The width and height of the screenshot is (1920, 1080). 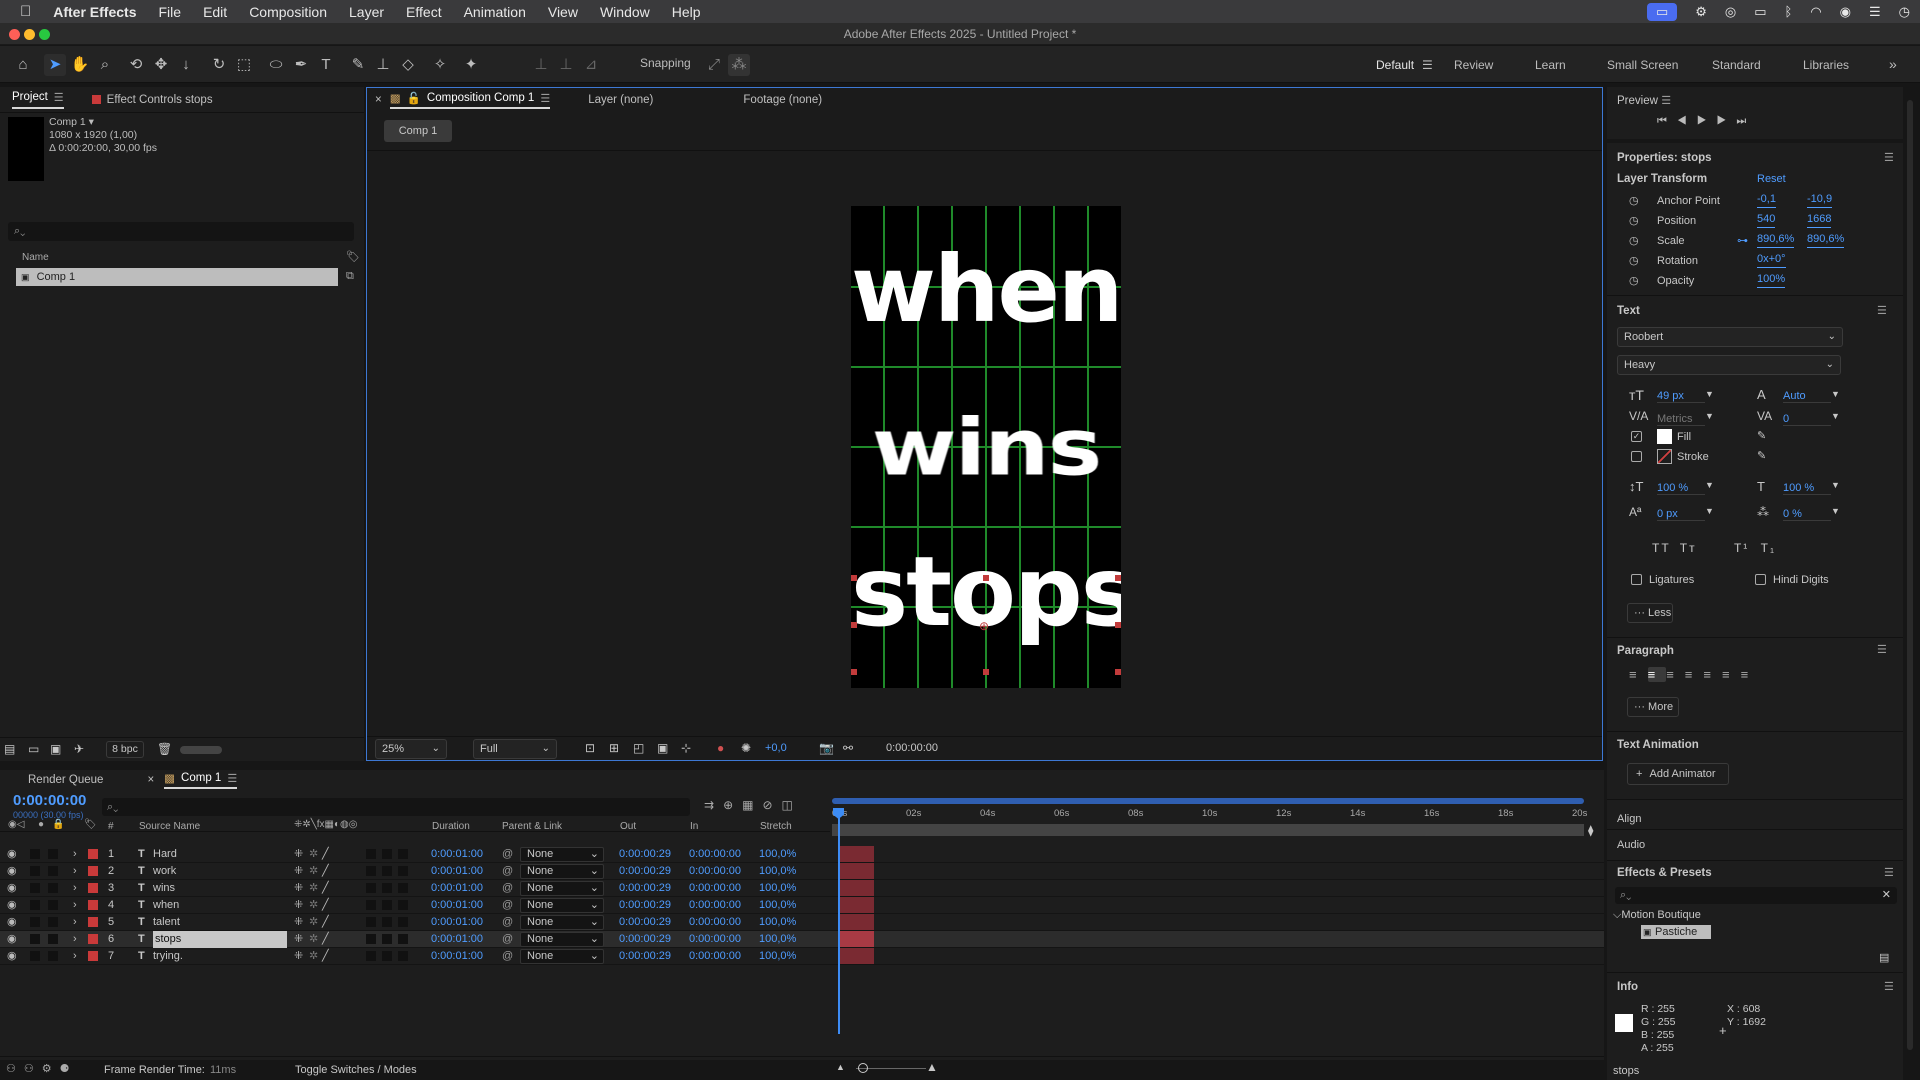 I want to click on justify-all-icon: ≡, so click(x=1750, y=674).